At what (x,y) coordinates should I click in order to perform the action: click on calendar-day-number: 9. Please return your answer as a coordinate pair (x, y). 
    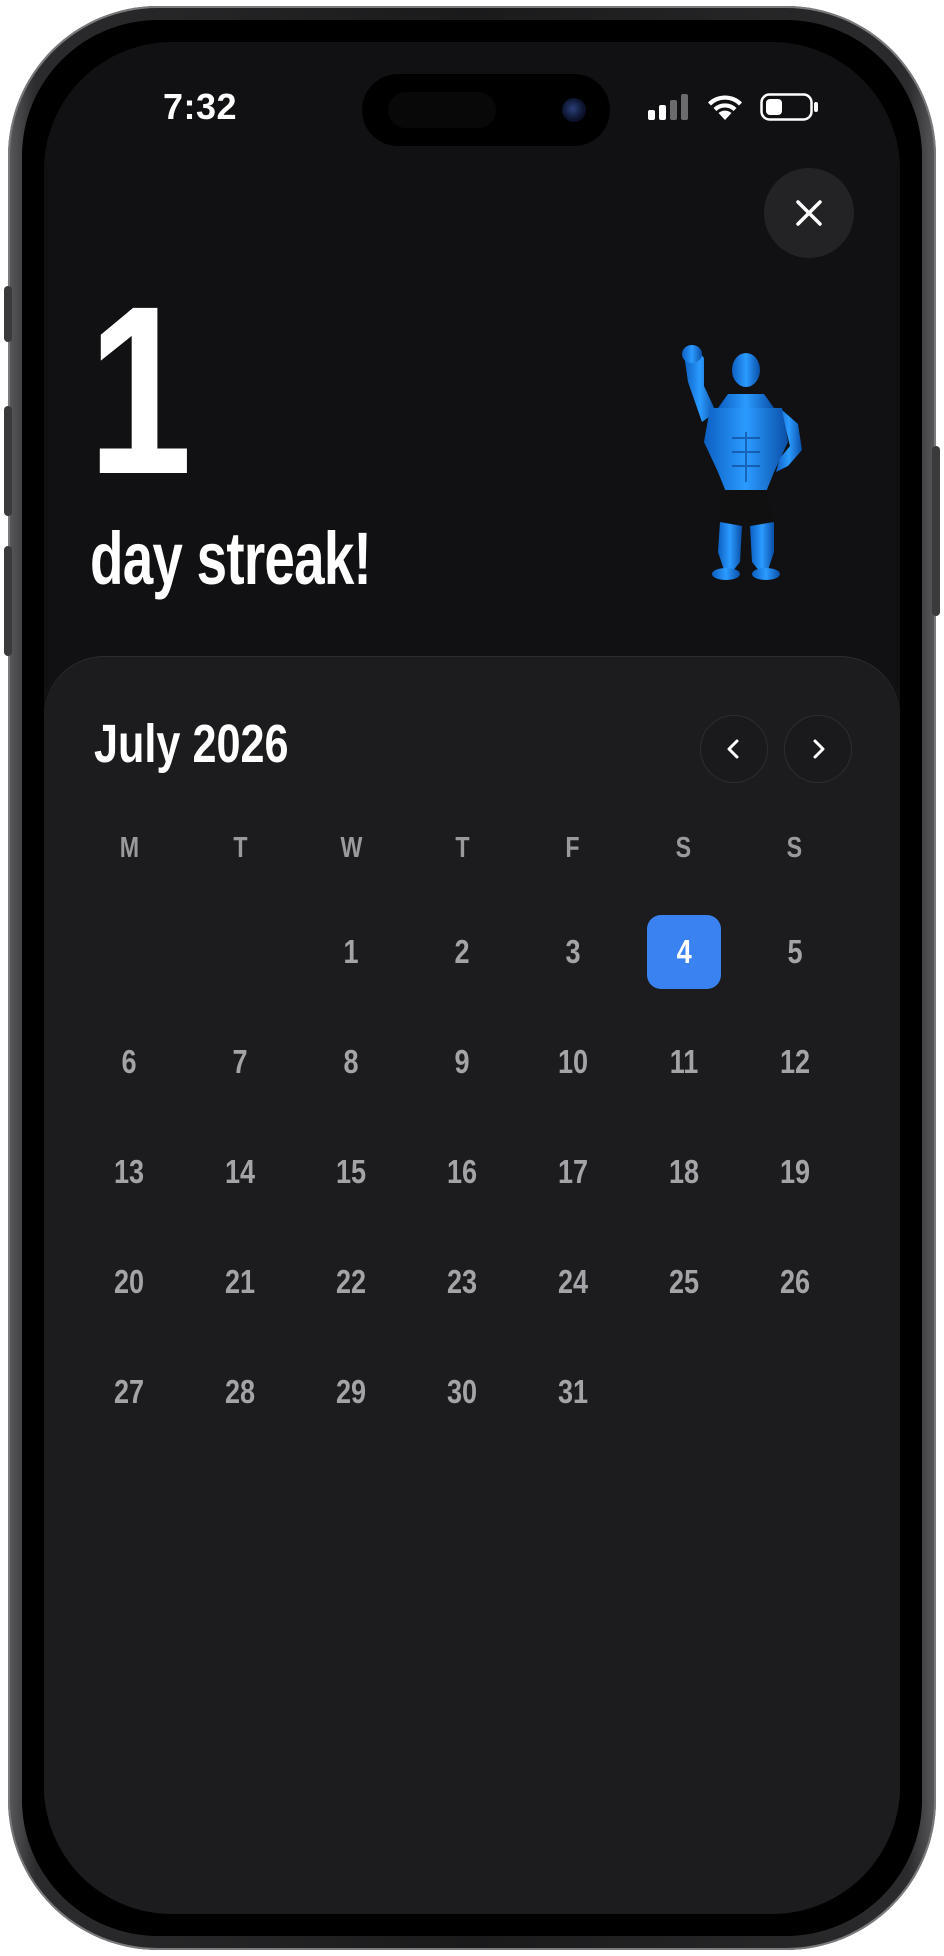
    Looking at the image, I should click on (462, 1061).